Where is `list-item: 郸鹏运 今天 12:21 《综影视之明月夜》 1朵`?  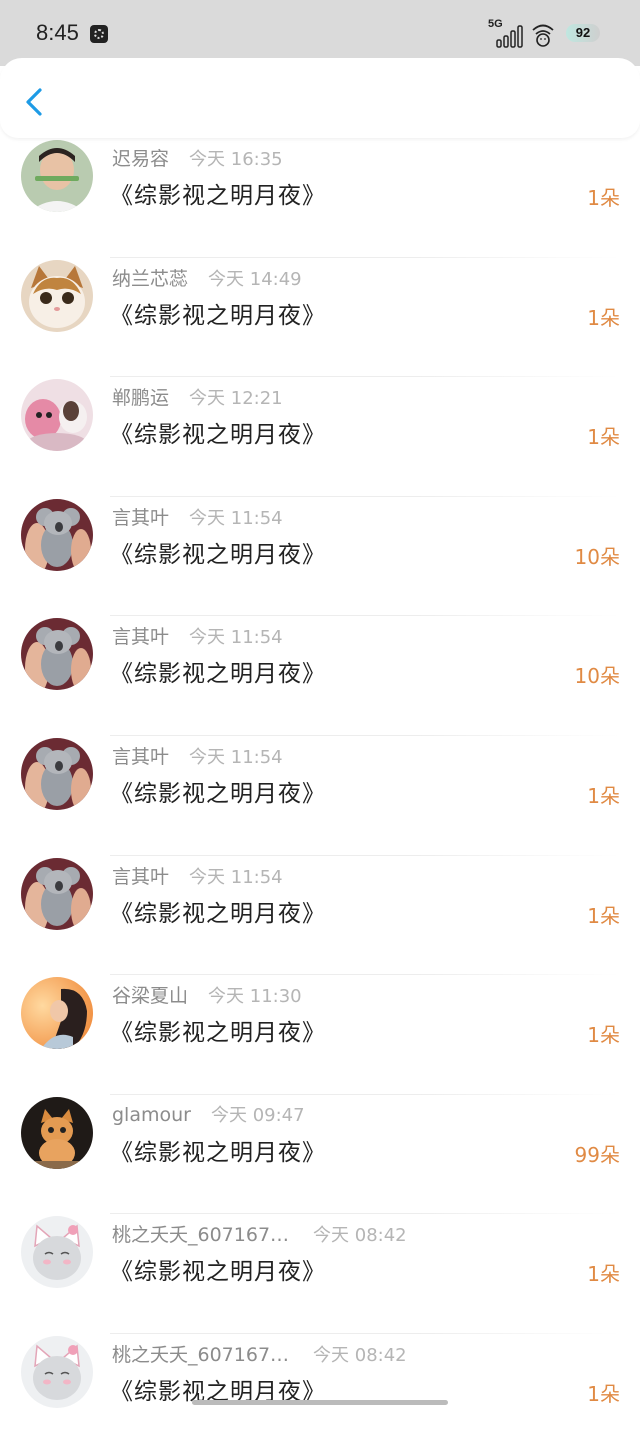
list-item: 郸鹏运 今天 12:21 《综影视之明月夜》 1朵 is located at coordinates (320, 437).